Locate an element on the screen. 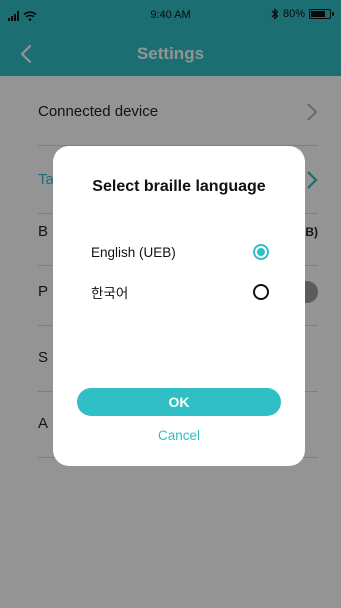 The image size is (341, 608). language-option-english: English (UEB) is located at coordinates (180, 252).